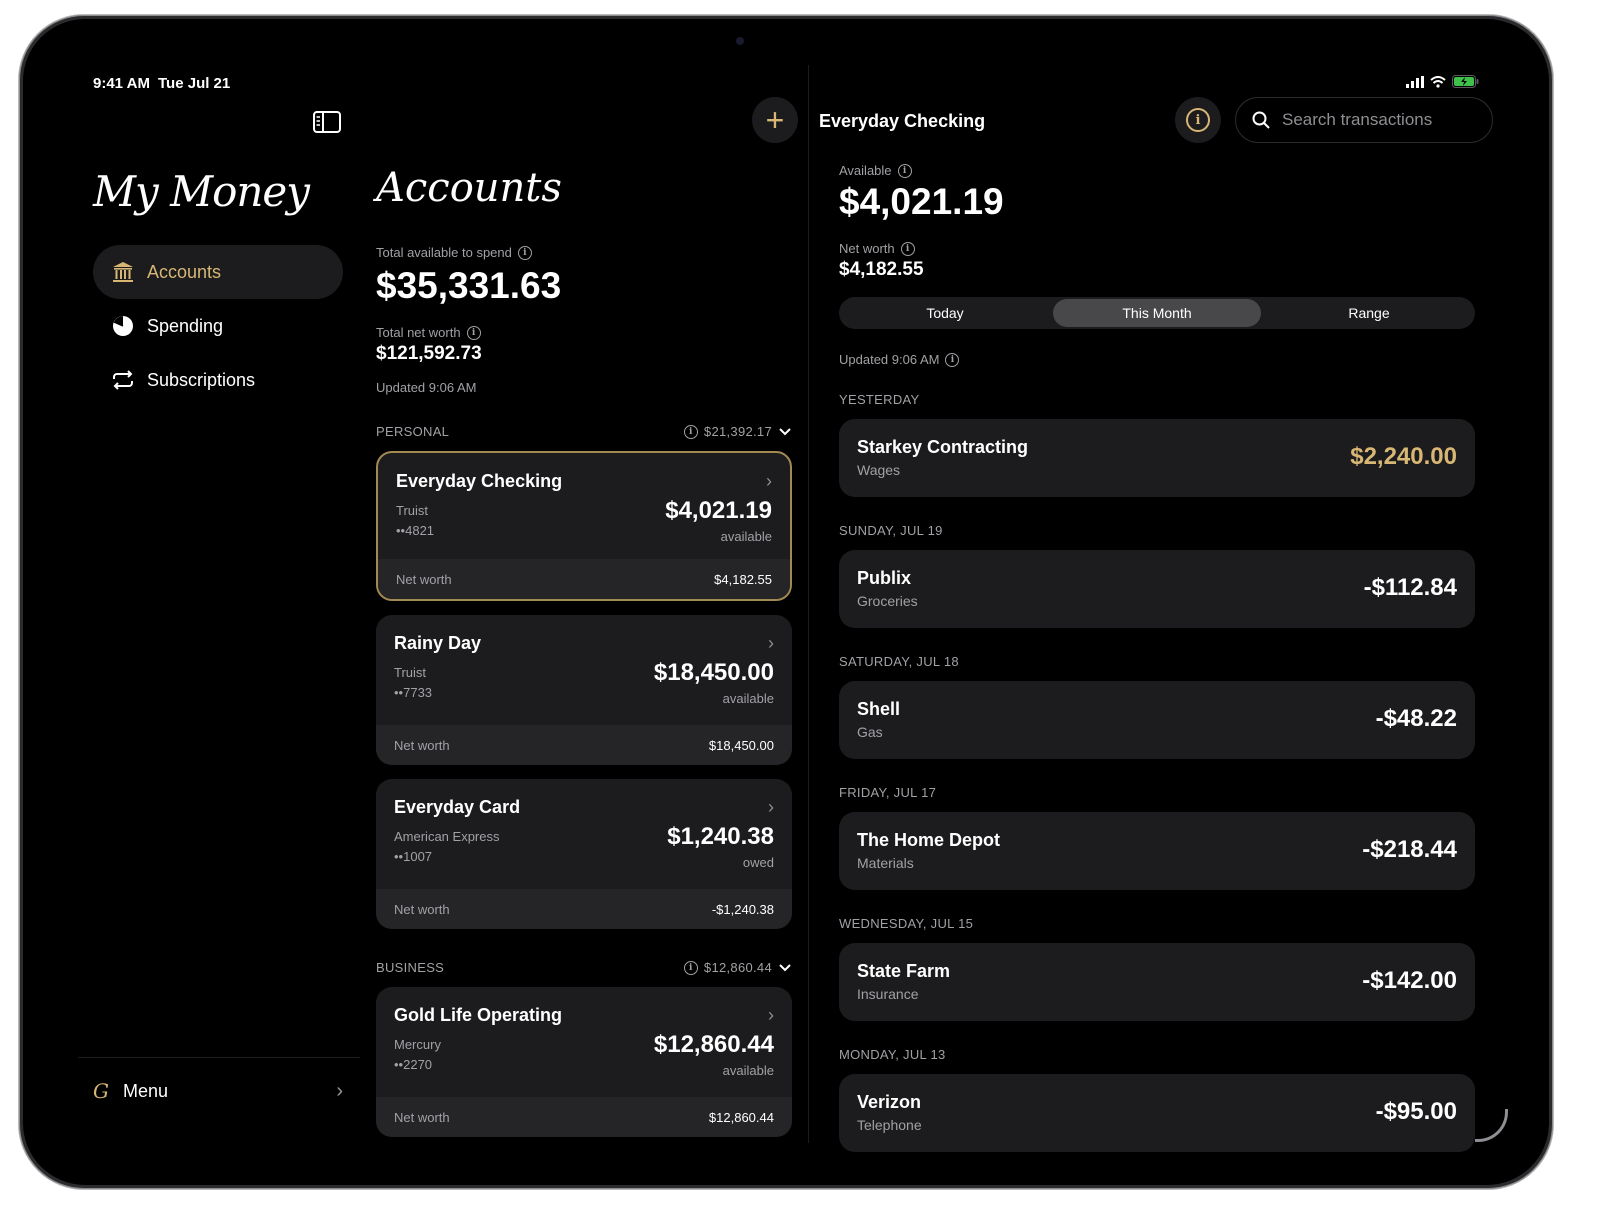 The width and height of the screenshot is (1600, 1227). I want to click on tx-name: The Home Depot, so click(929, 840).